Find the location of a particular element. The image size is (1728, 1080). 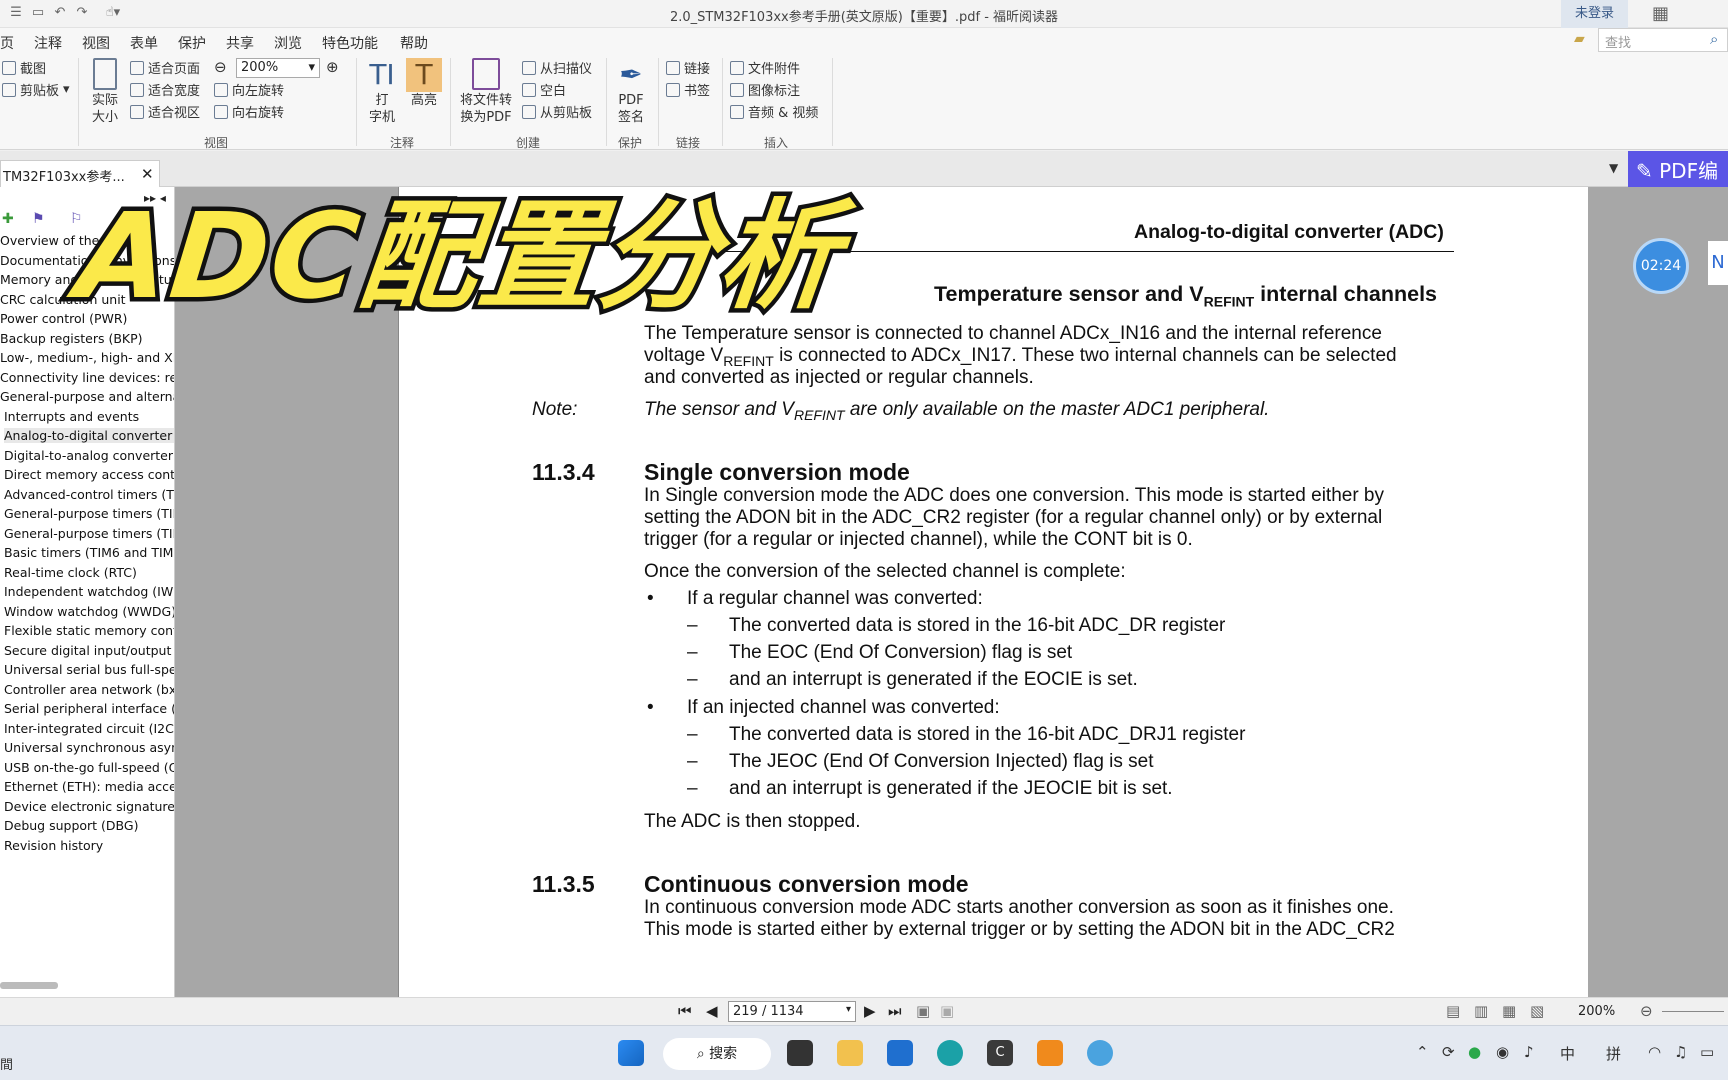

file-explorer-icon is located at coordinates (850, 1053).